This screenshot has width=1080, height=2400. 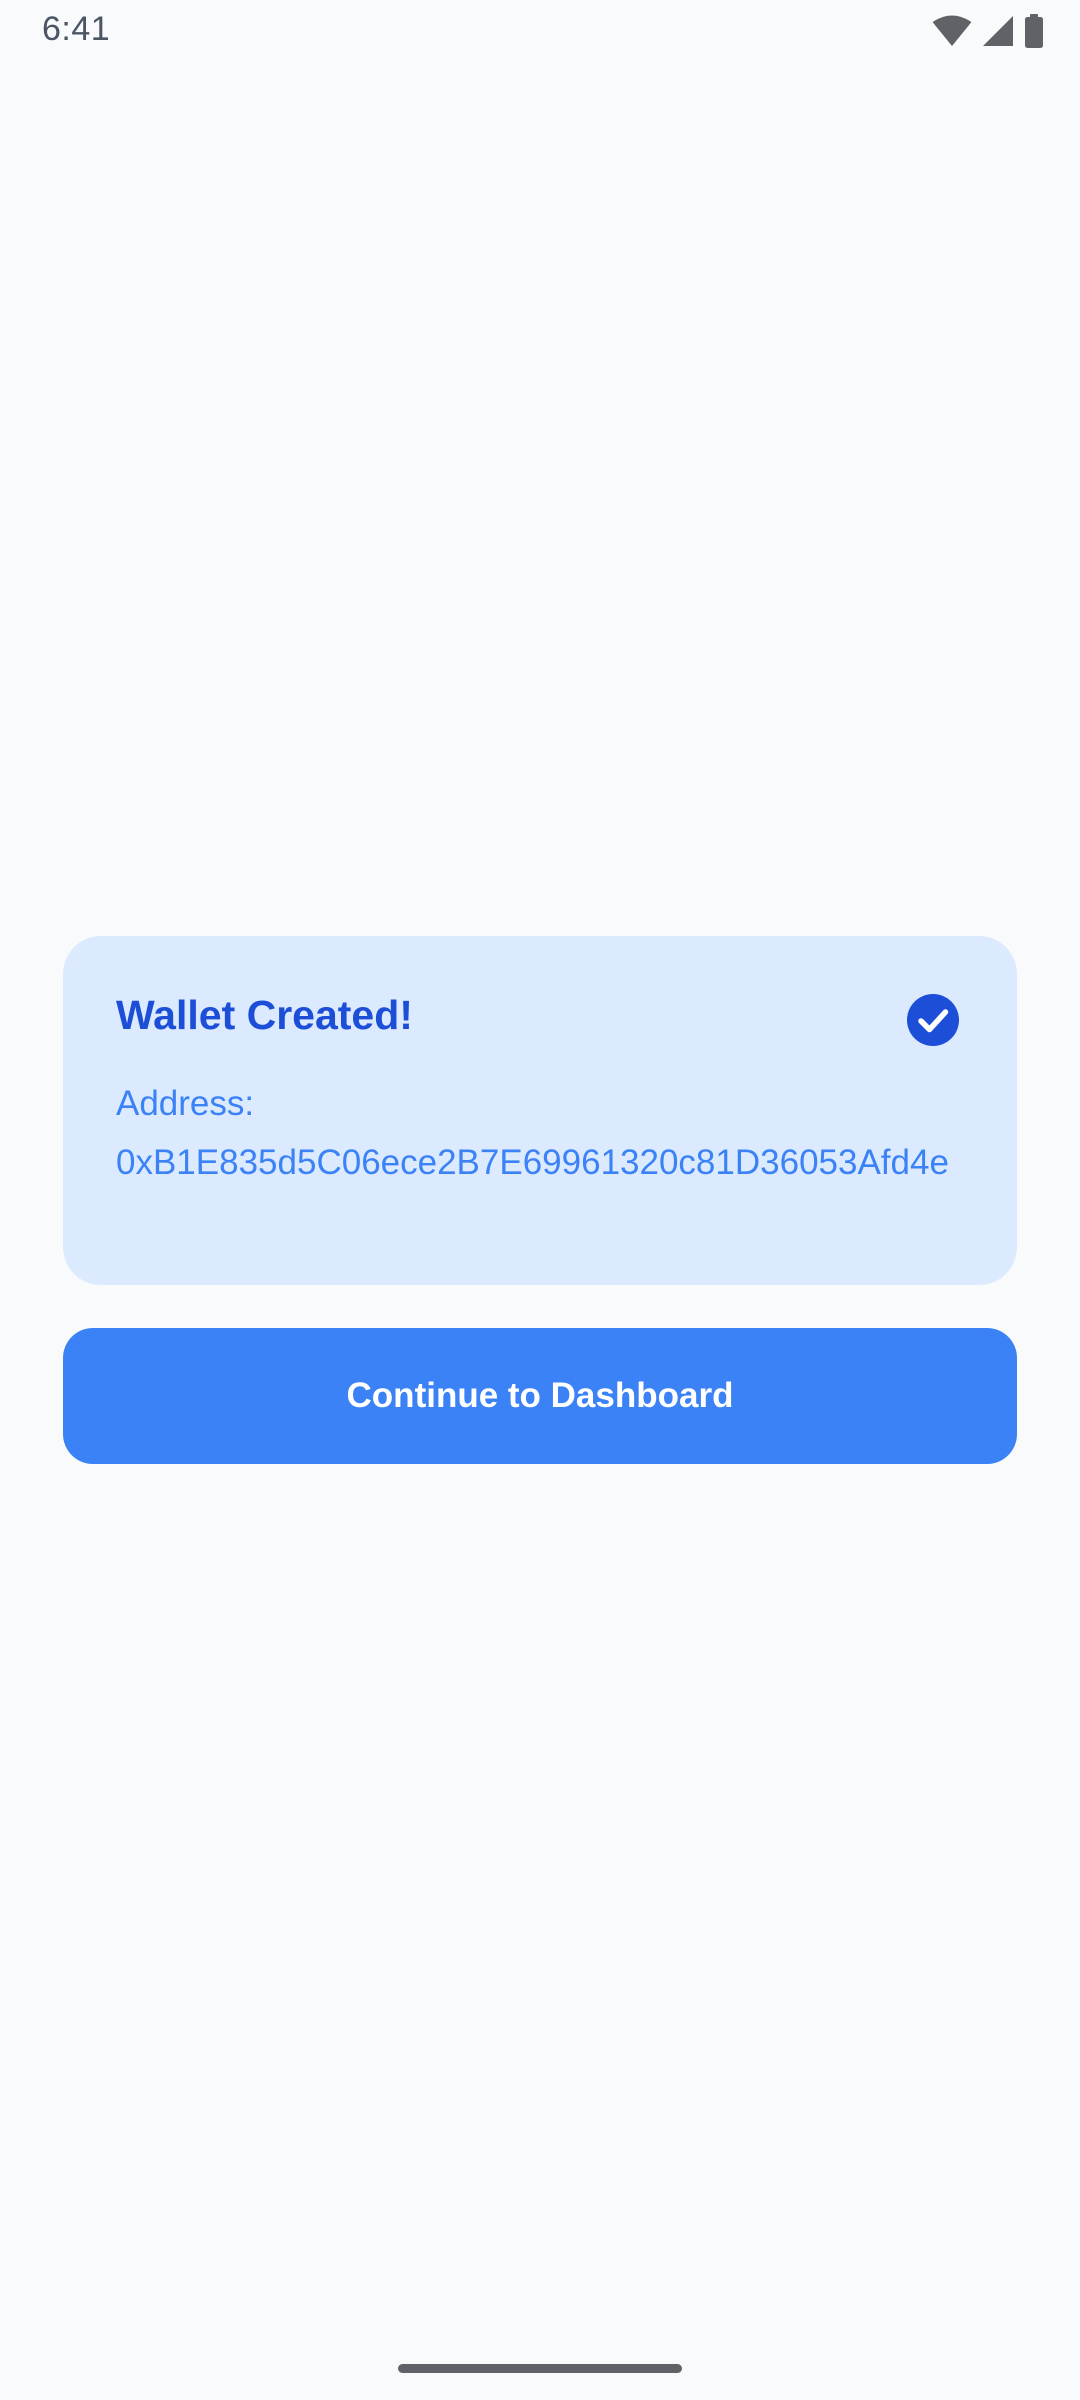 What do you see at coordinates (264, 1015) in the screenshot?
I see `card-title: Wallet Created!` at bounding box center [264, 1015].